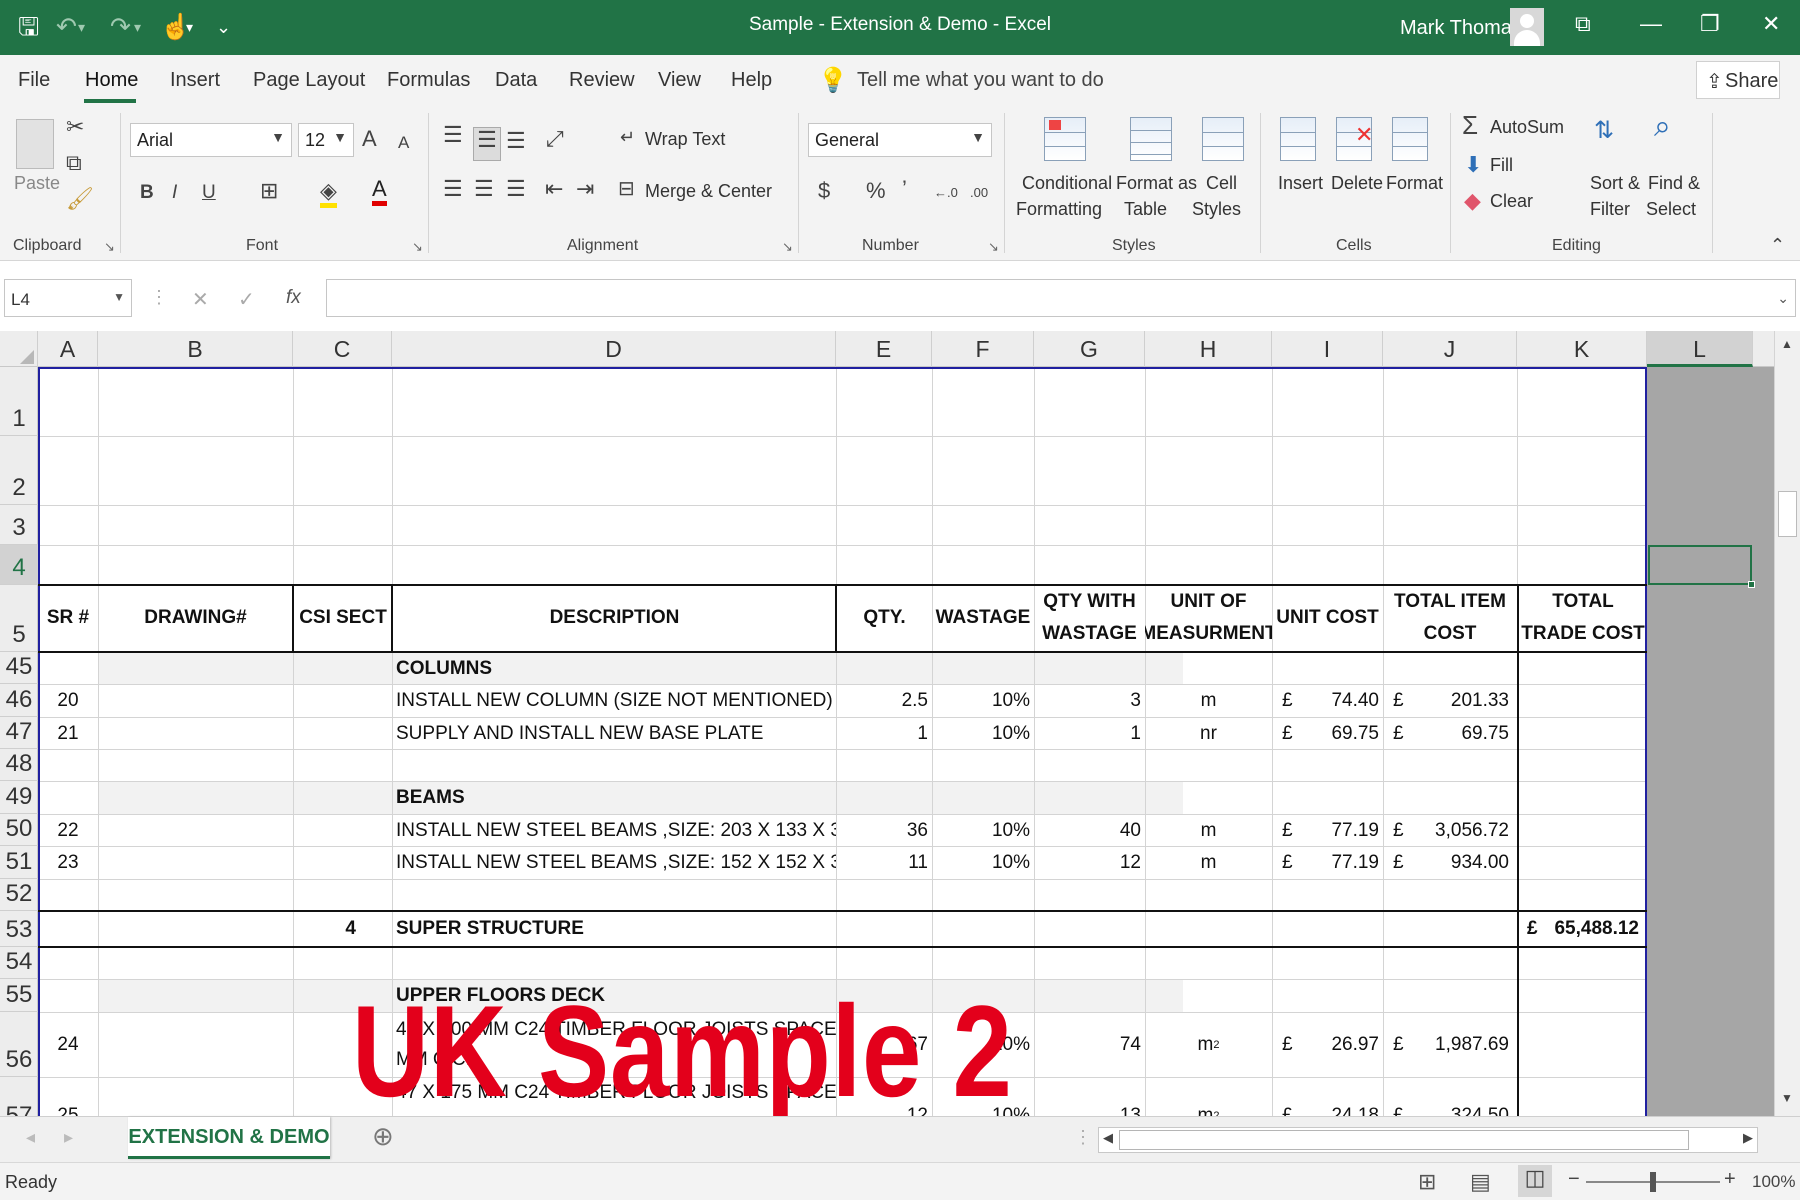  I want to click on cell-total-item-cost: 1,987.69, so click(1465, 1045).